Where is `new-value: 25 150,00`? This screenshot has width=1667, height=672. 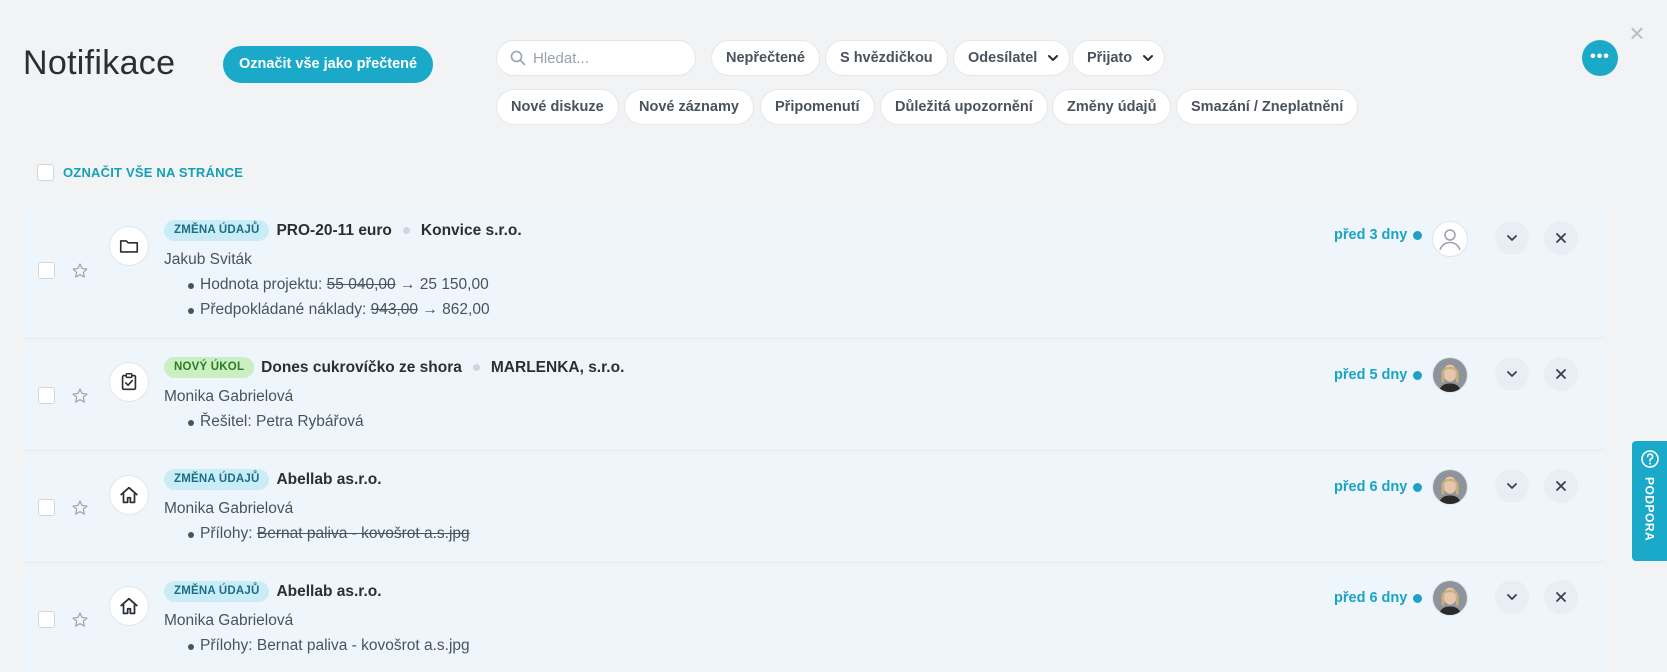
new-value: 25 150,00 is located at coordinates (454, 284).